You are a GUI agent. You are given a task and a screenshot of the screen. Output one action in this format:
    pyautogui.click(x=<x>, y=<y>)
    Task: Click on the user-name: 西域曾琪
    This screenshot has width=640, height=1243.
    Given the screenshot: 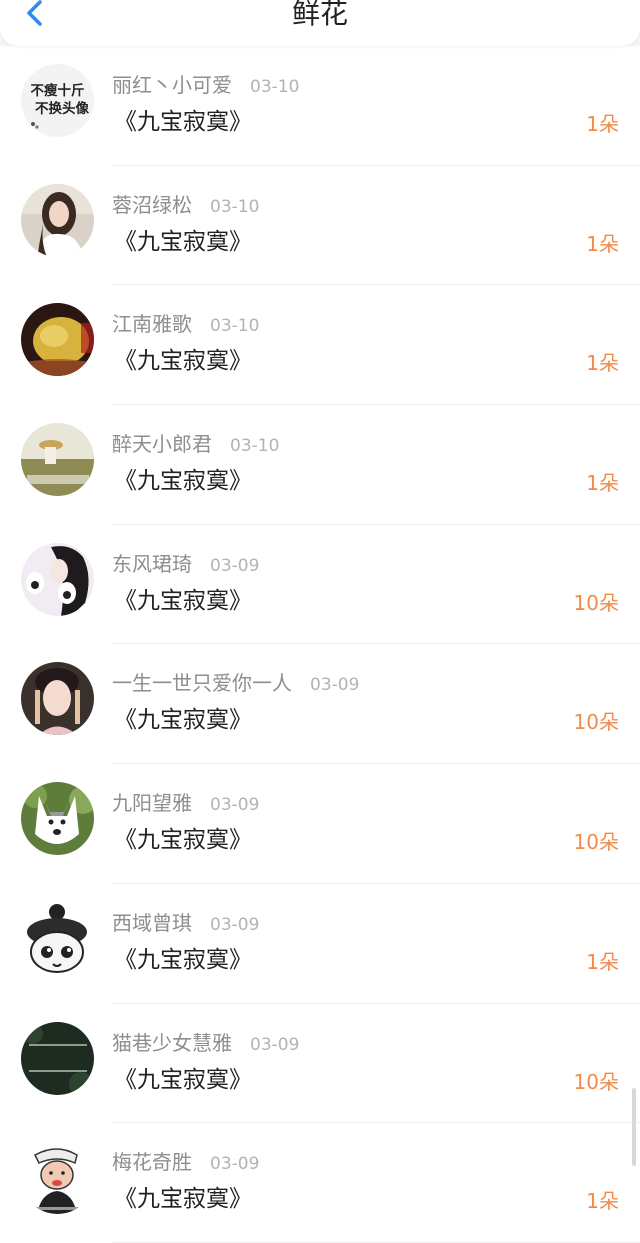 What is the action you would take?
    pyautogui.click(x=152, y=922)
    